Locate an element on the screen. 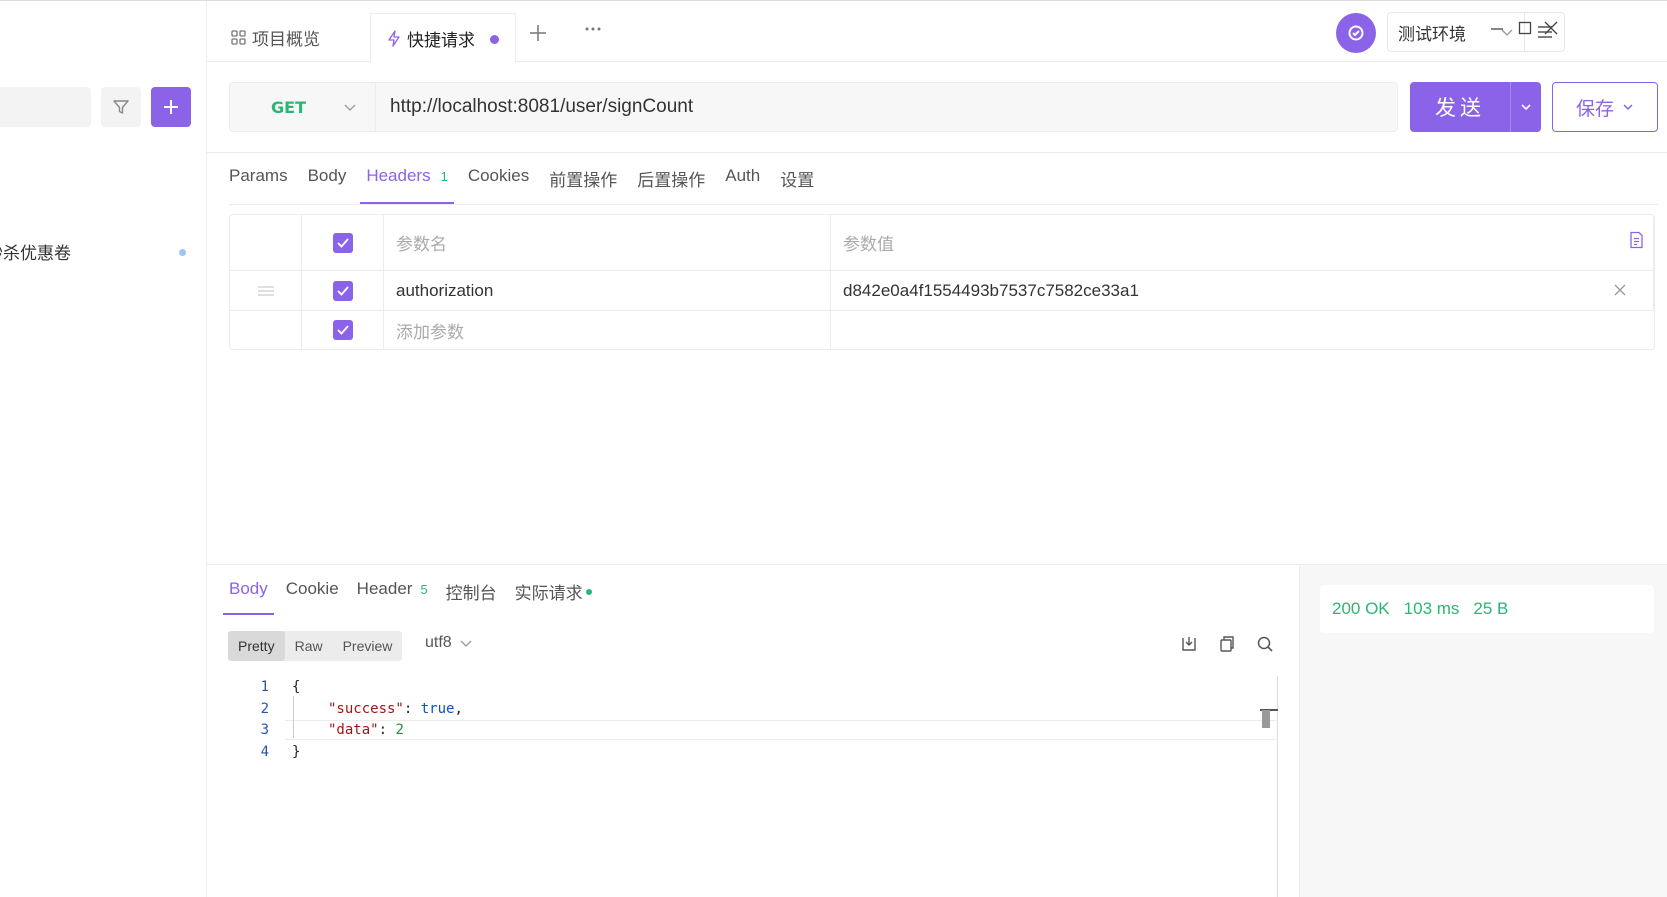 The height and width of the screenshot is (897, 1667). select-all-cell is located at coordinates (343, 242).